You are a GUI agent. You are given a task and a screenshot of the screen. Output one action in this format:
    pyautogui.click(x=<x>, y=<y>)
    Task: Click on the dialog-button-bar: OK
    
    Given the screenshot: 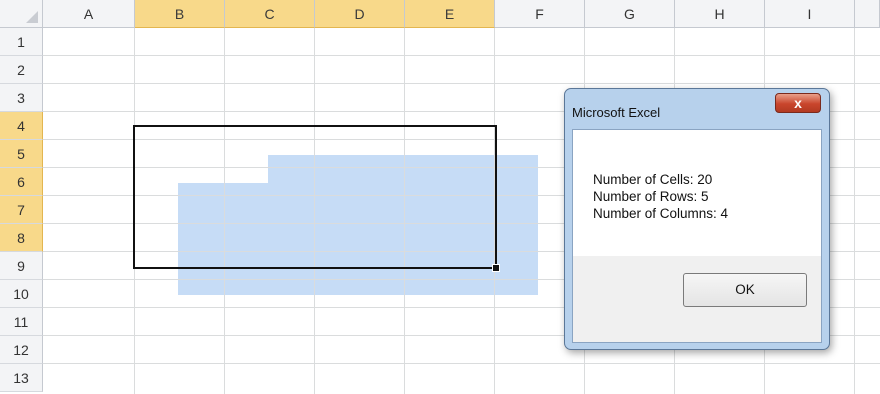 What is the action you would take?
    pyautogui.click(x=697, y=299)
    